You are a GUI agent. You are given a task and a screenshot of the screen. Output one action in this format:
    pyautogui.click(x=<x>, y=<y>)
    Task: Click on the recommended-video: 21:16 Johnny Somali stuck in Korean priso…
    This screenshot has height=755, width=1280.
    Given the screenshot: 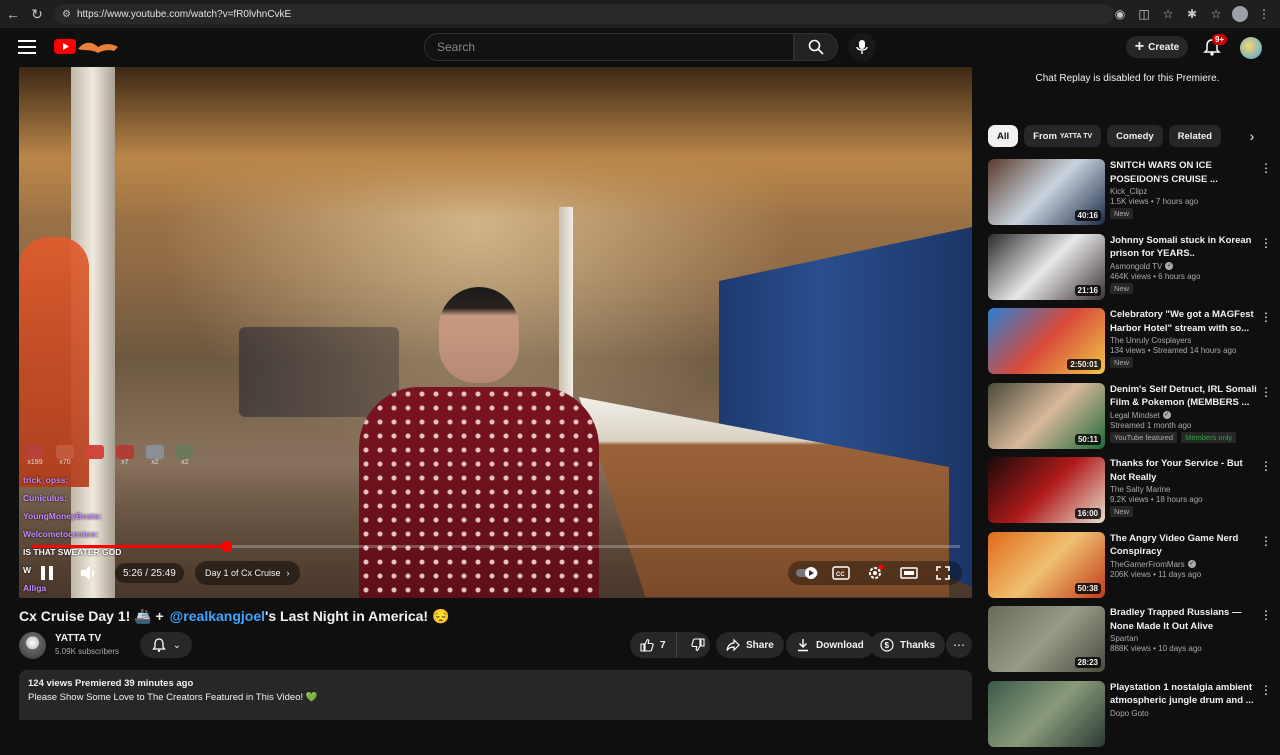 What is the action you would take?
    pyautogui.click(x=1133, y=271)
    